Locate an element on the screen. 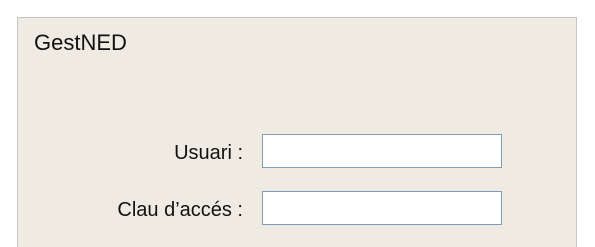  username-label: Usuari : is located at coordinates (208, 153).